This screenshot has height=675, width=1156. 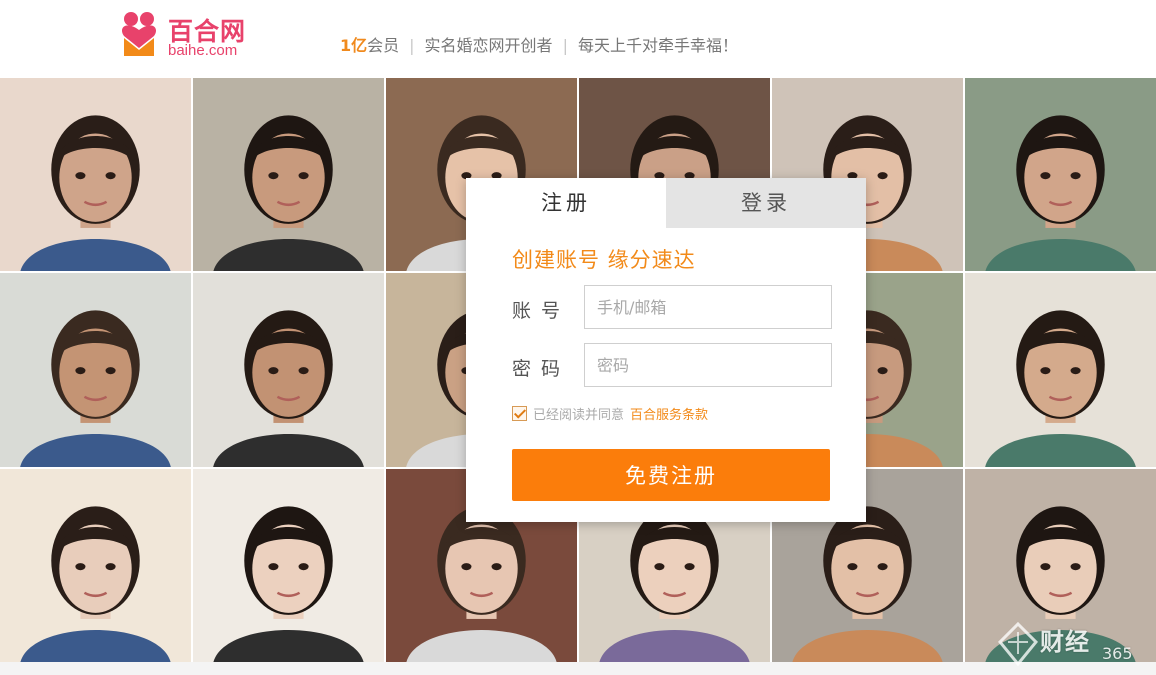 I want to click on baihe-logo: 百合网 baihe.com, so click(x=196, y=36).